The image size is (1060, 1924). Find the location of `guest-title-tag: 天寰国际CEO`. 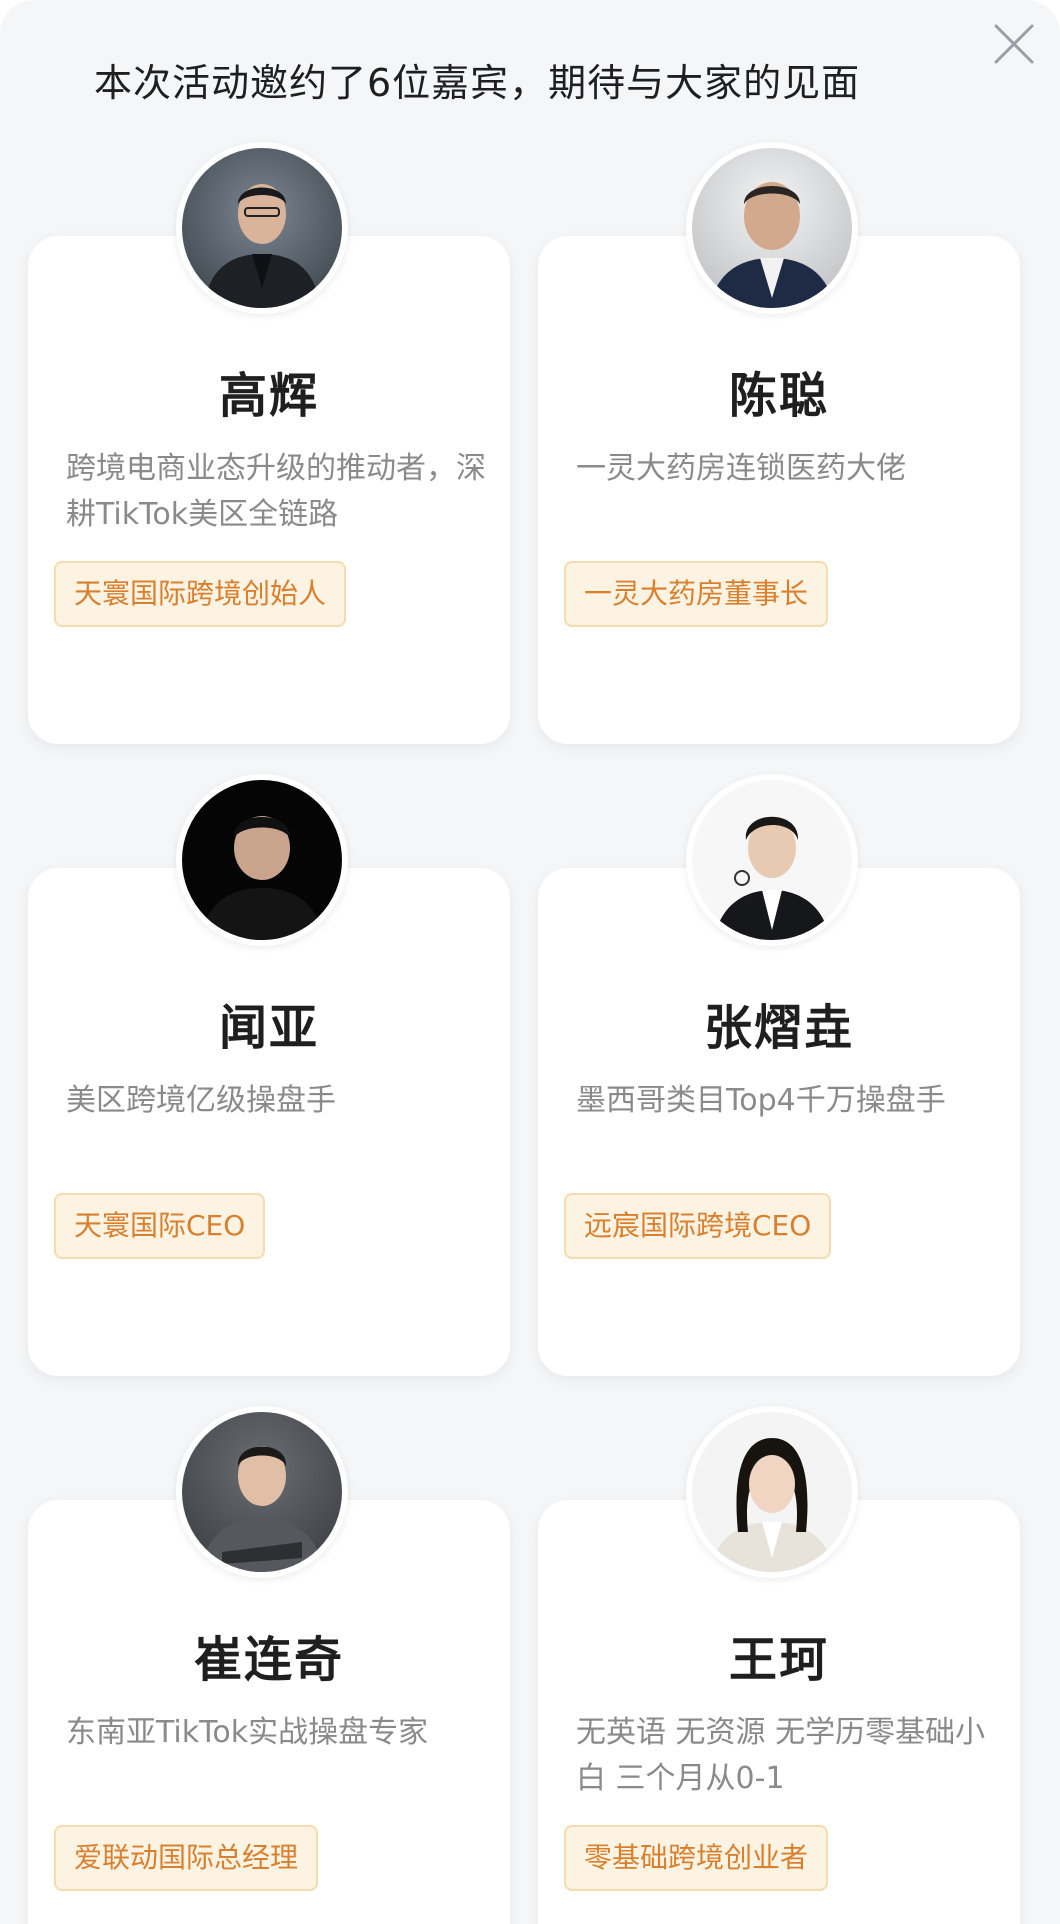

guest-title-tag: 天寰国际CEO is located at coordinates (160, 1226).